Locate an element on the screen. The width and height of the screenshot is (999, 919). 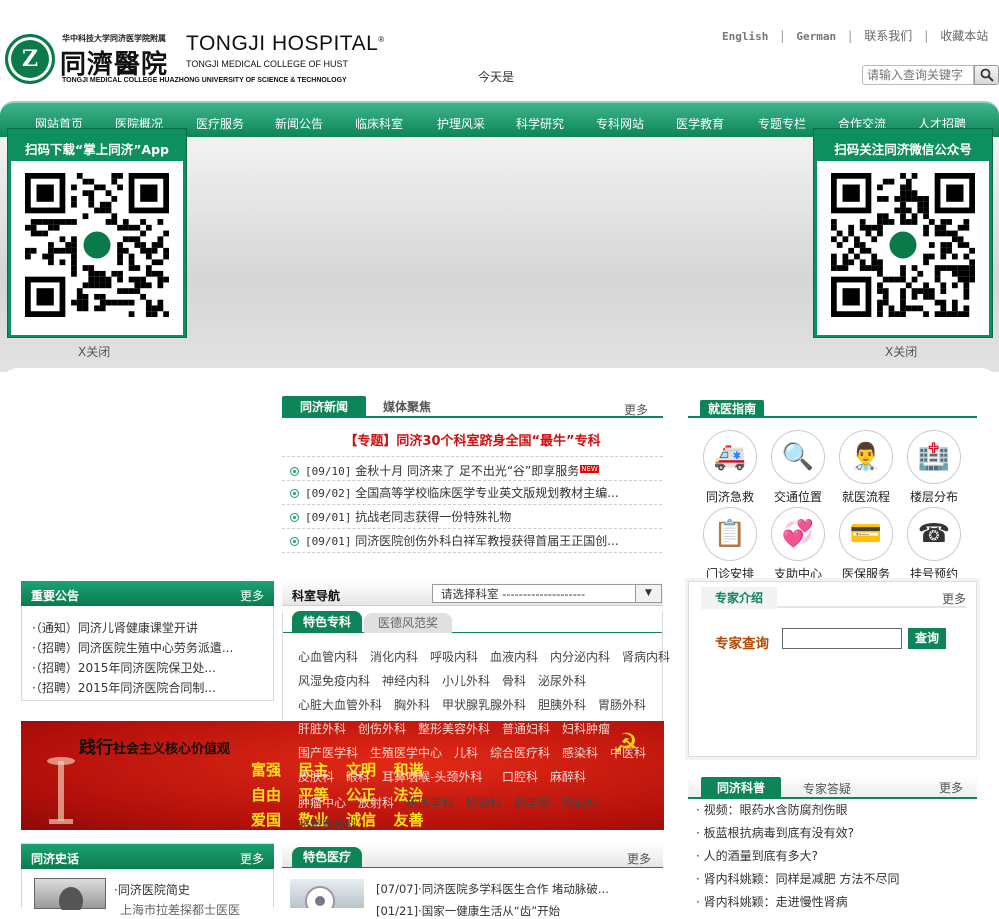
dept-link: 放射科 is located at coordinates (376, 802).